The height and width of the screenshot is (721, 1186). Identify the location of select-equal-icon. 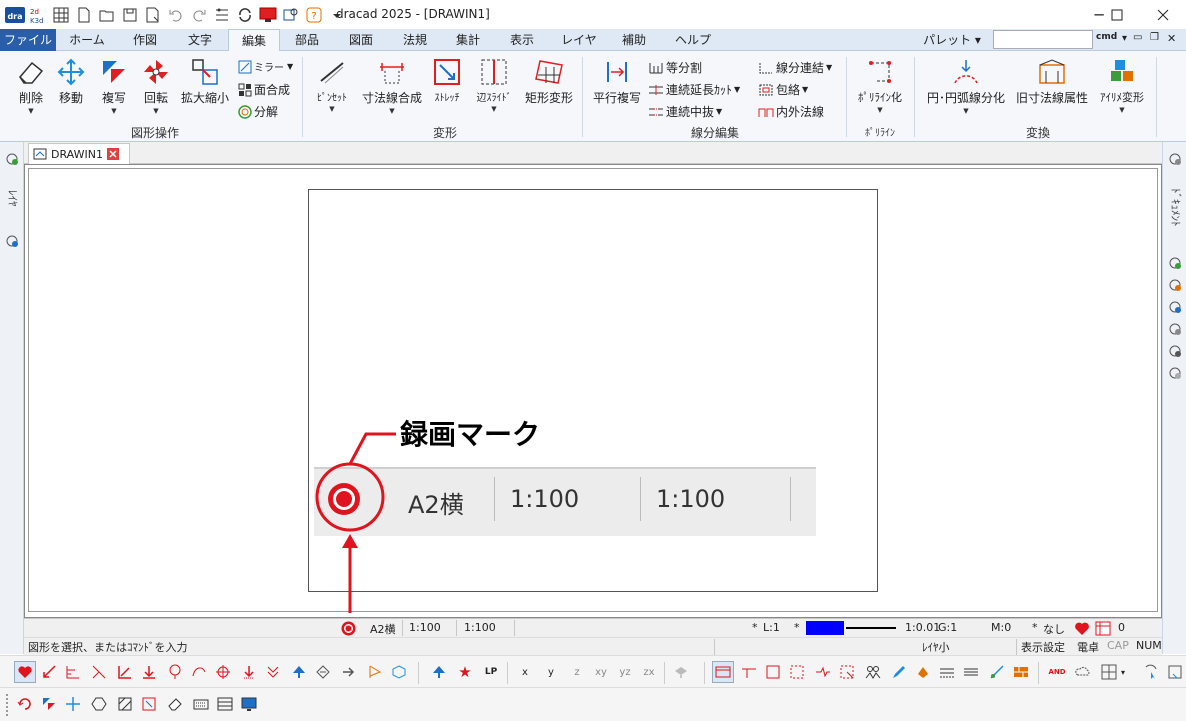
(971, 672).